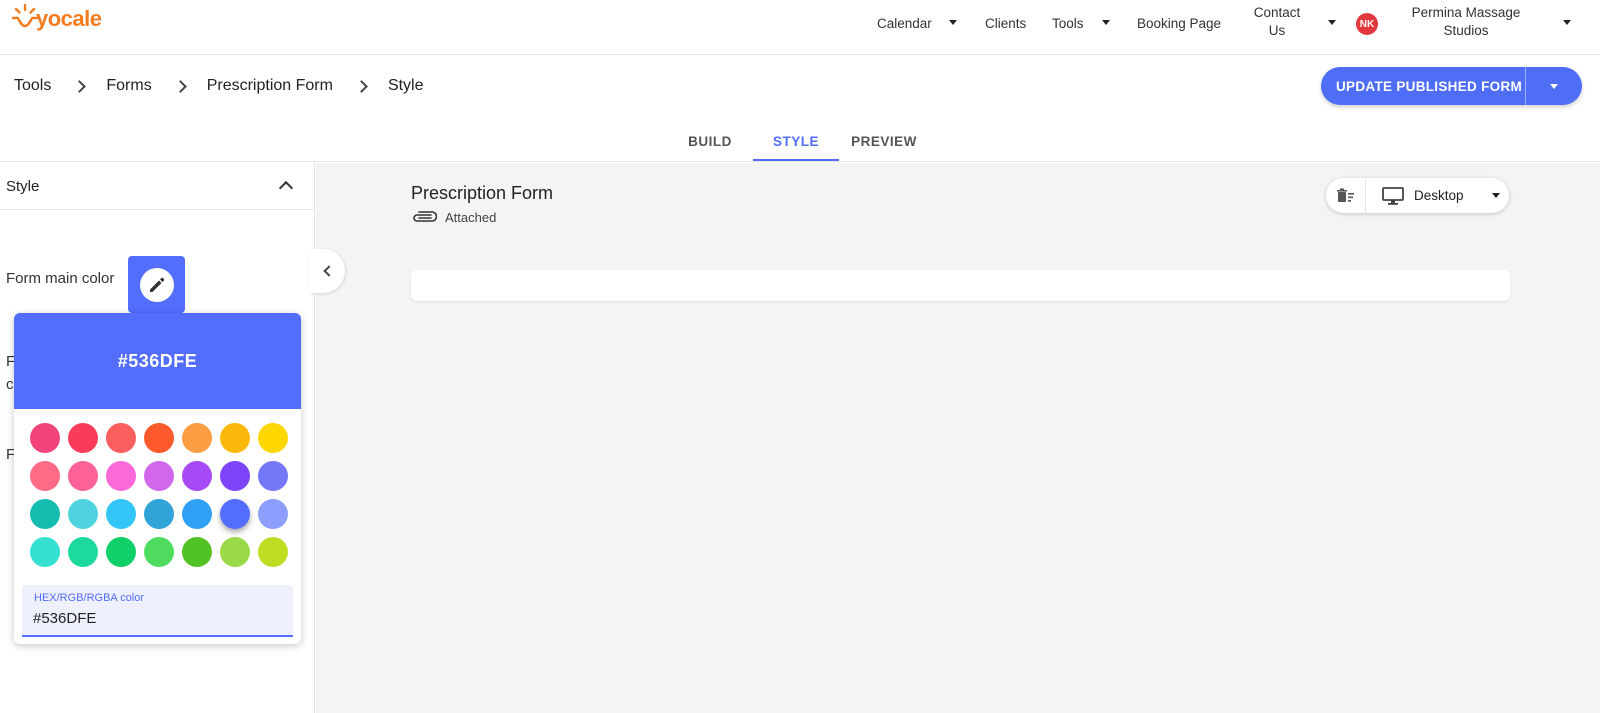  I want to click on breadcrumb-prescription-form: Prescription Form, so click(270, 86).